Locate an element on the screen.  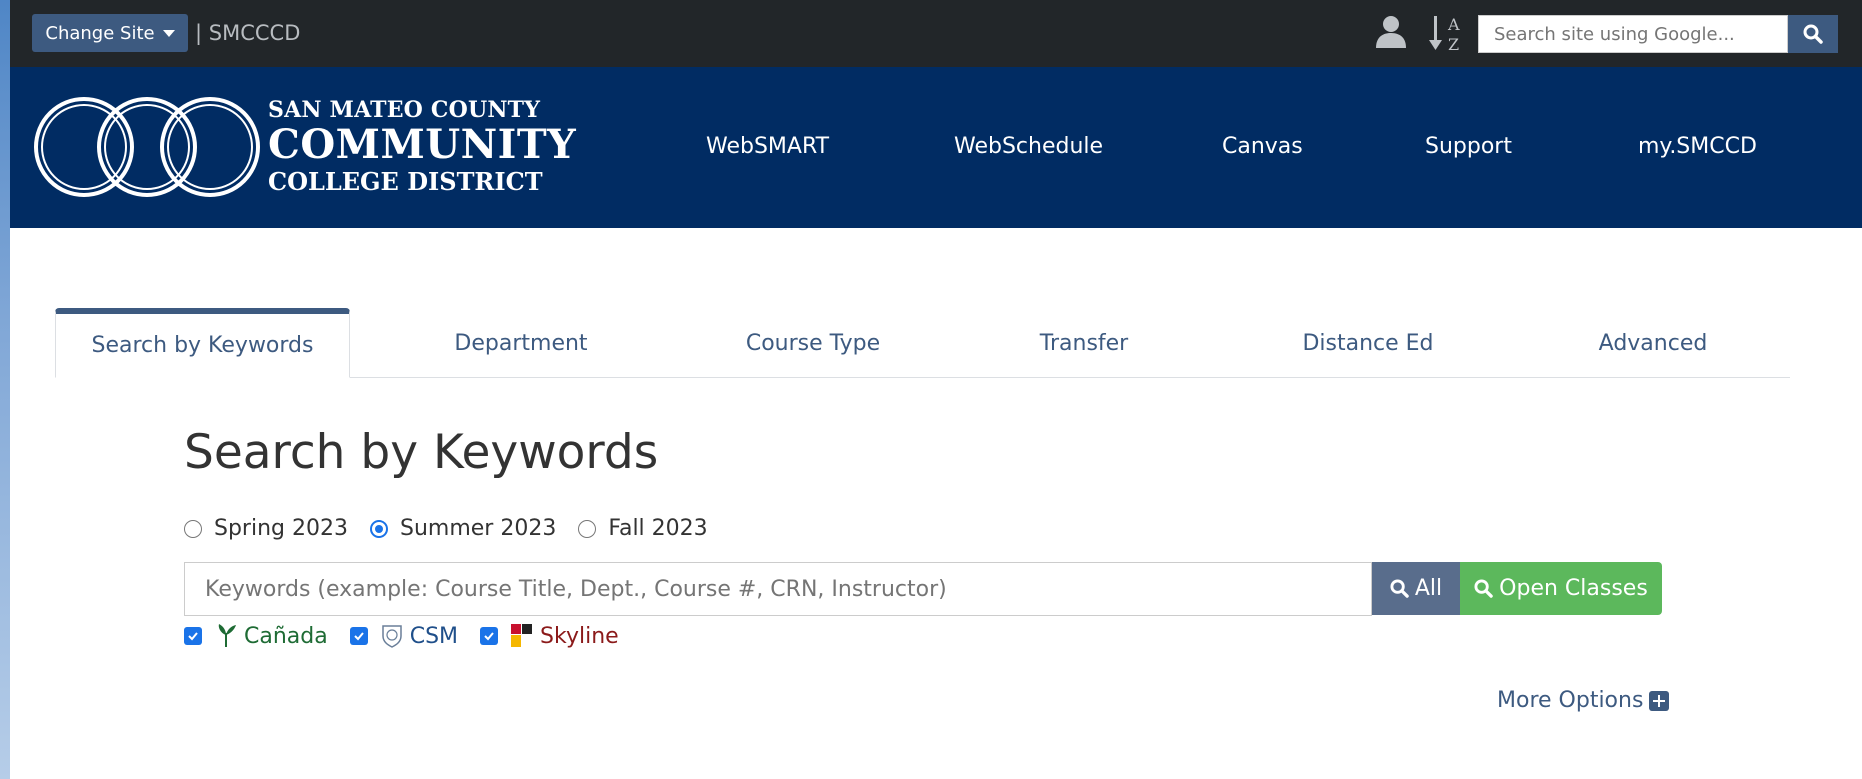
logo-line-2: COMMUNITY is located at coordinates (422, 144).